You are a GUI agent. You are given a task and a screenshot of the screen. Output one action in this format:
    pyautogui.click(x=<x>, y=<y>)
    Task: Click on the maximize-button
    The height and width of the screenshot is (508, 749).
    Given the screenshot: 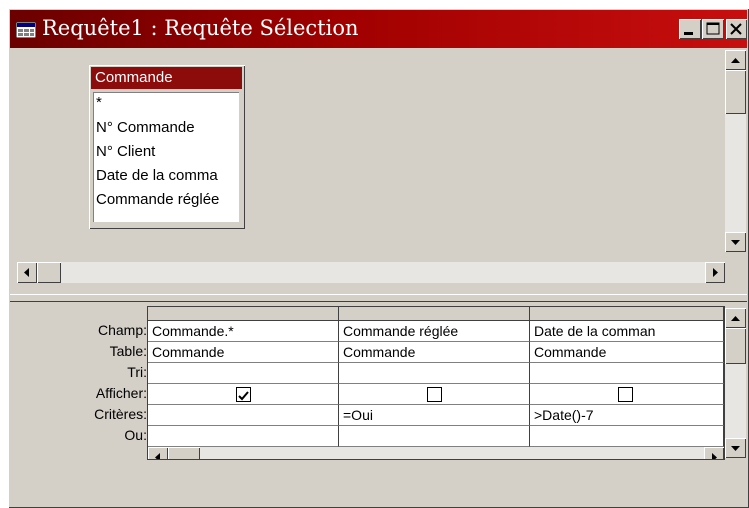 What is the action you would take?
    pyautogui.click(x=713, y=29)
    